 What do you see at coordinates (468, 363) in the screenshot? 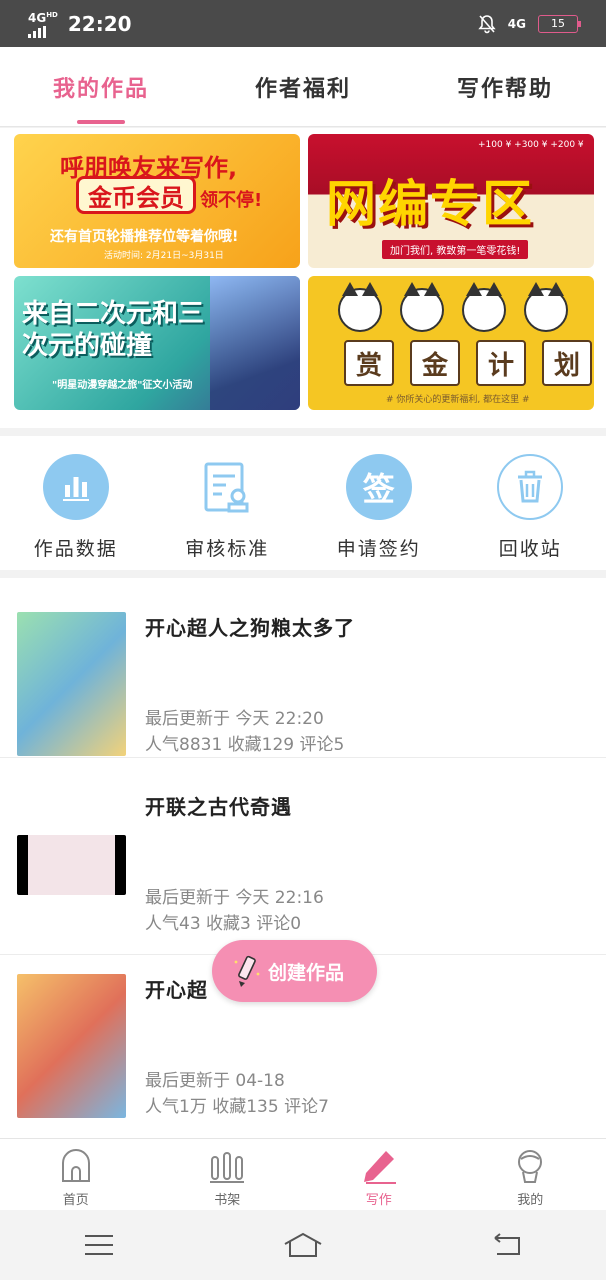
I see `banner-title: 赏 金 计 划` at bounding box center [468, 363].